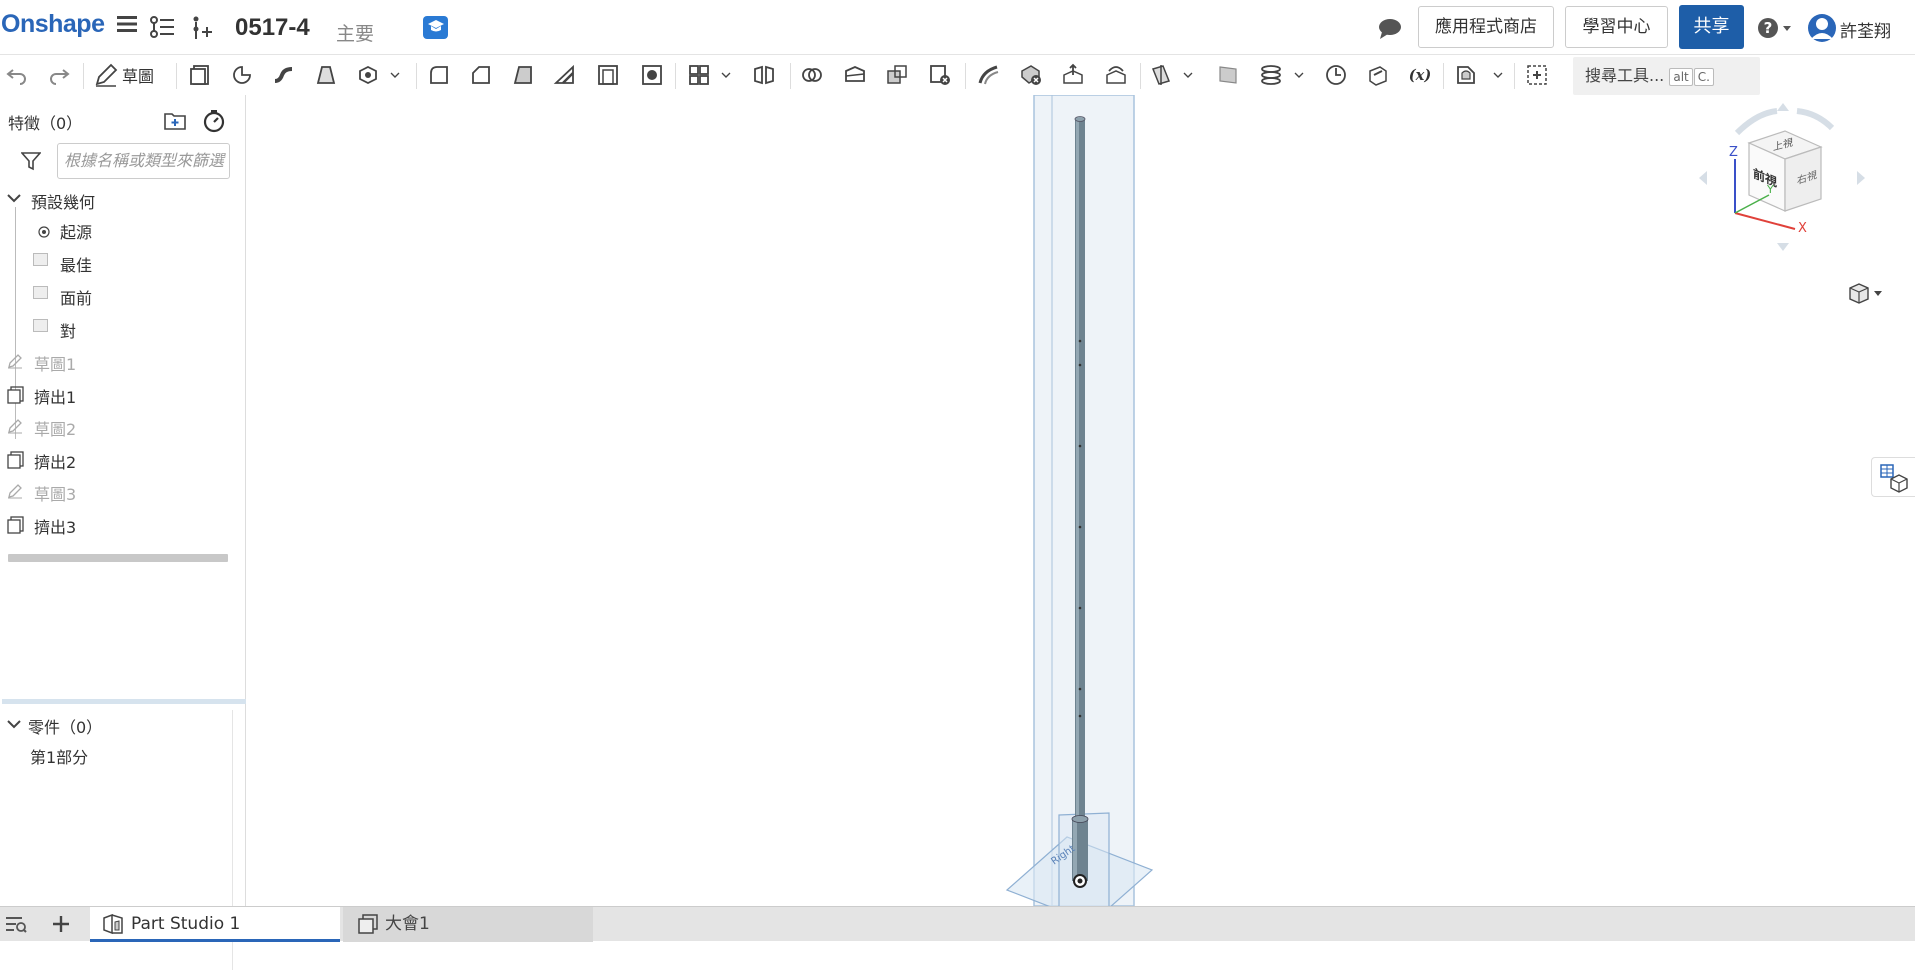 Image resolution: width=1915 pixels, height=970 pixels. What do you see at coordinates (699, 75) in the screenshot?
I see `linear-pattern-icon` at bounding box center [699, 75].